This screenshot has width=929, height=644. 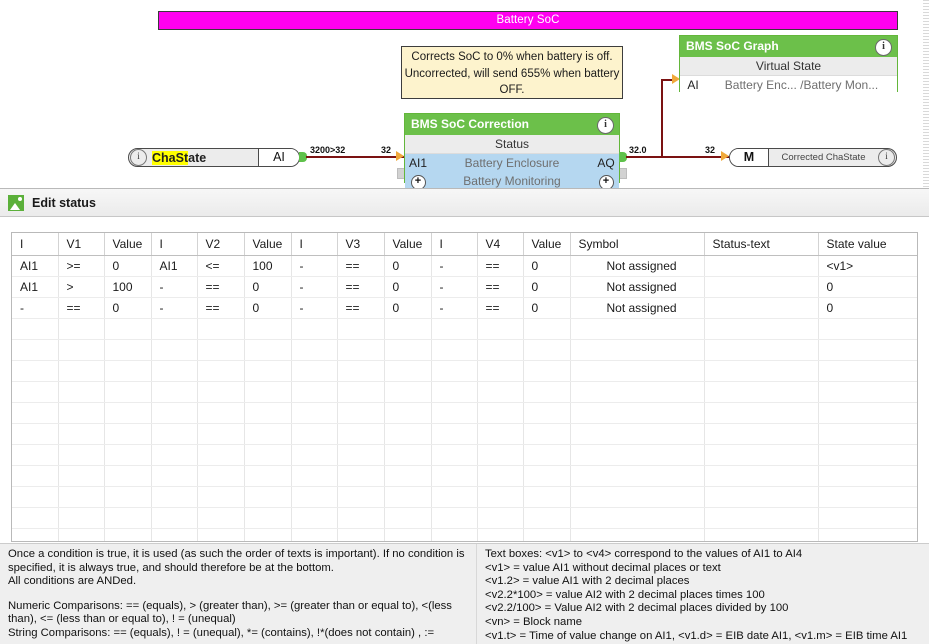 I want to click on group-bar-battery-soc: Battery SoC, so click(x=528, y=20).